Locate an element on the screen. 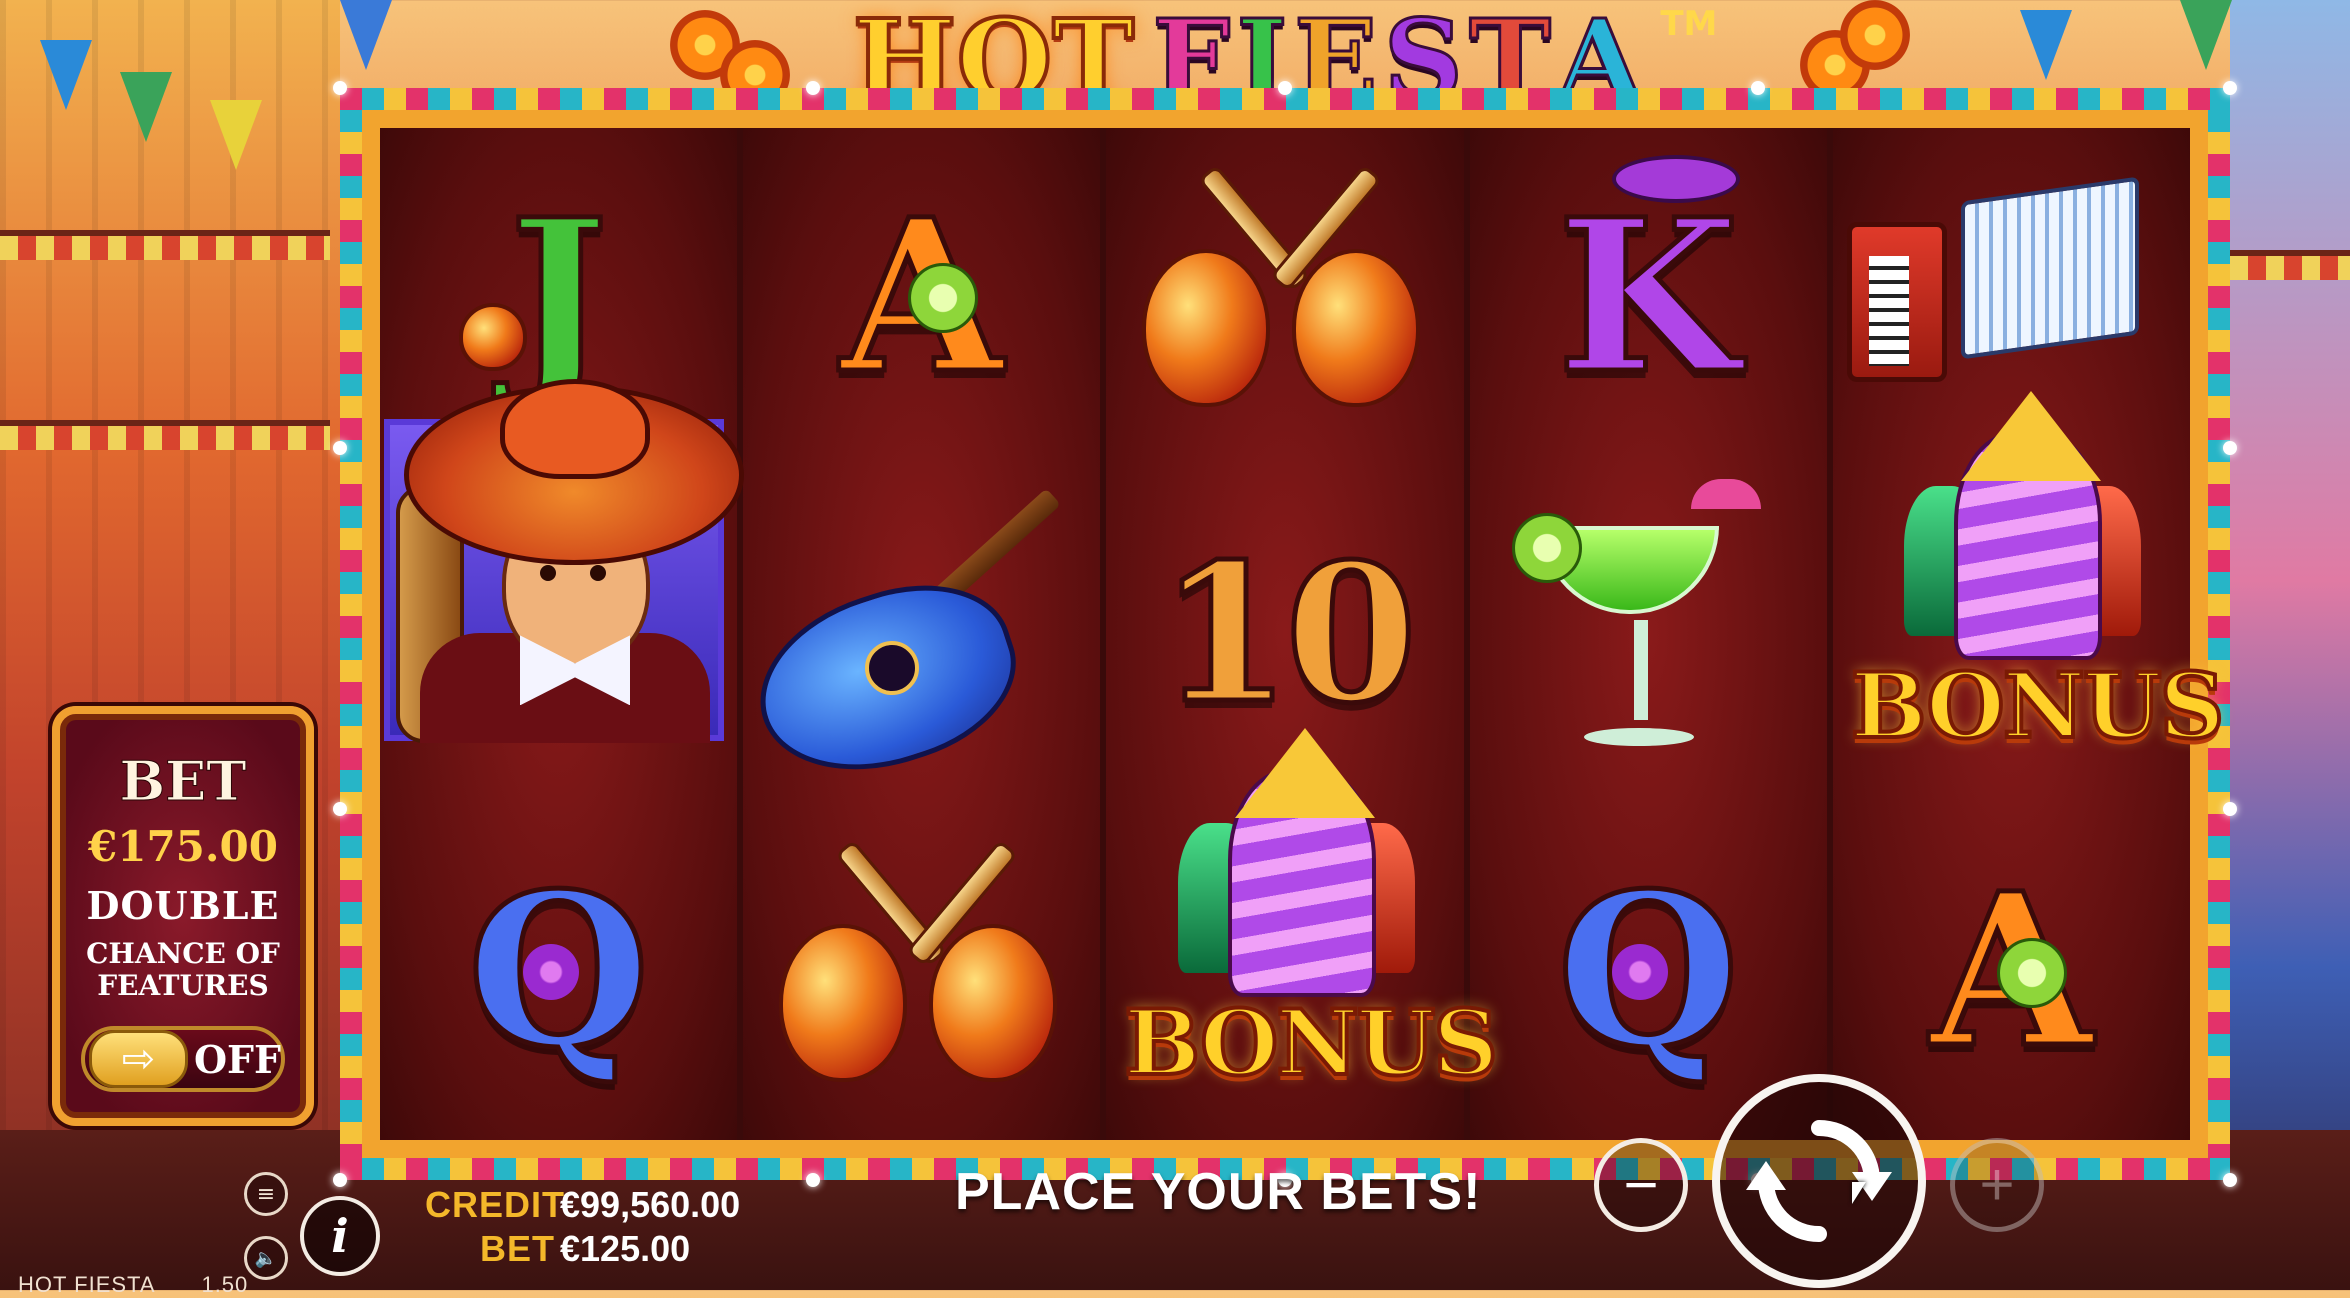 This screenshot has height=1298, width=2350. bet-panel-title: BET is located at coordinates (183, 781).